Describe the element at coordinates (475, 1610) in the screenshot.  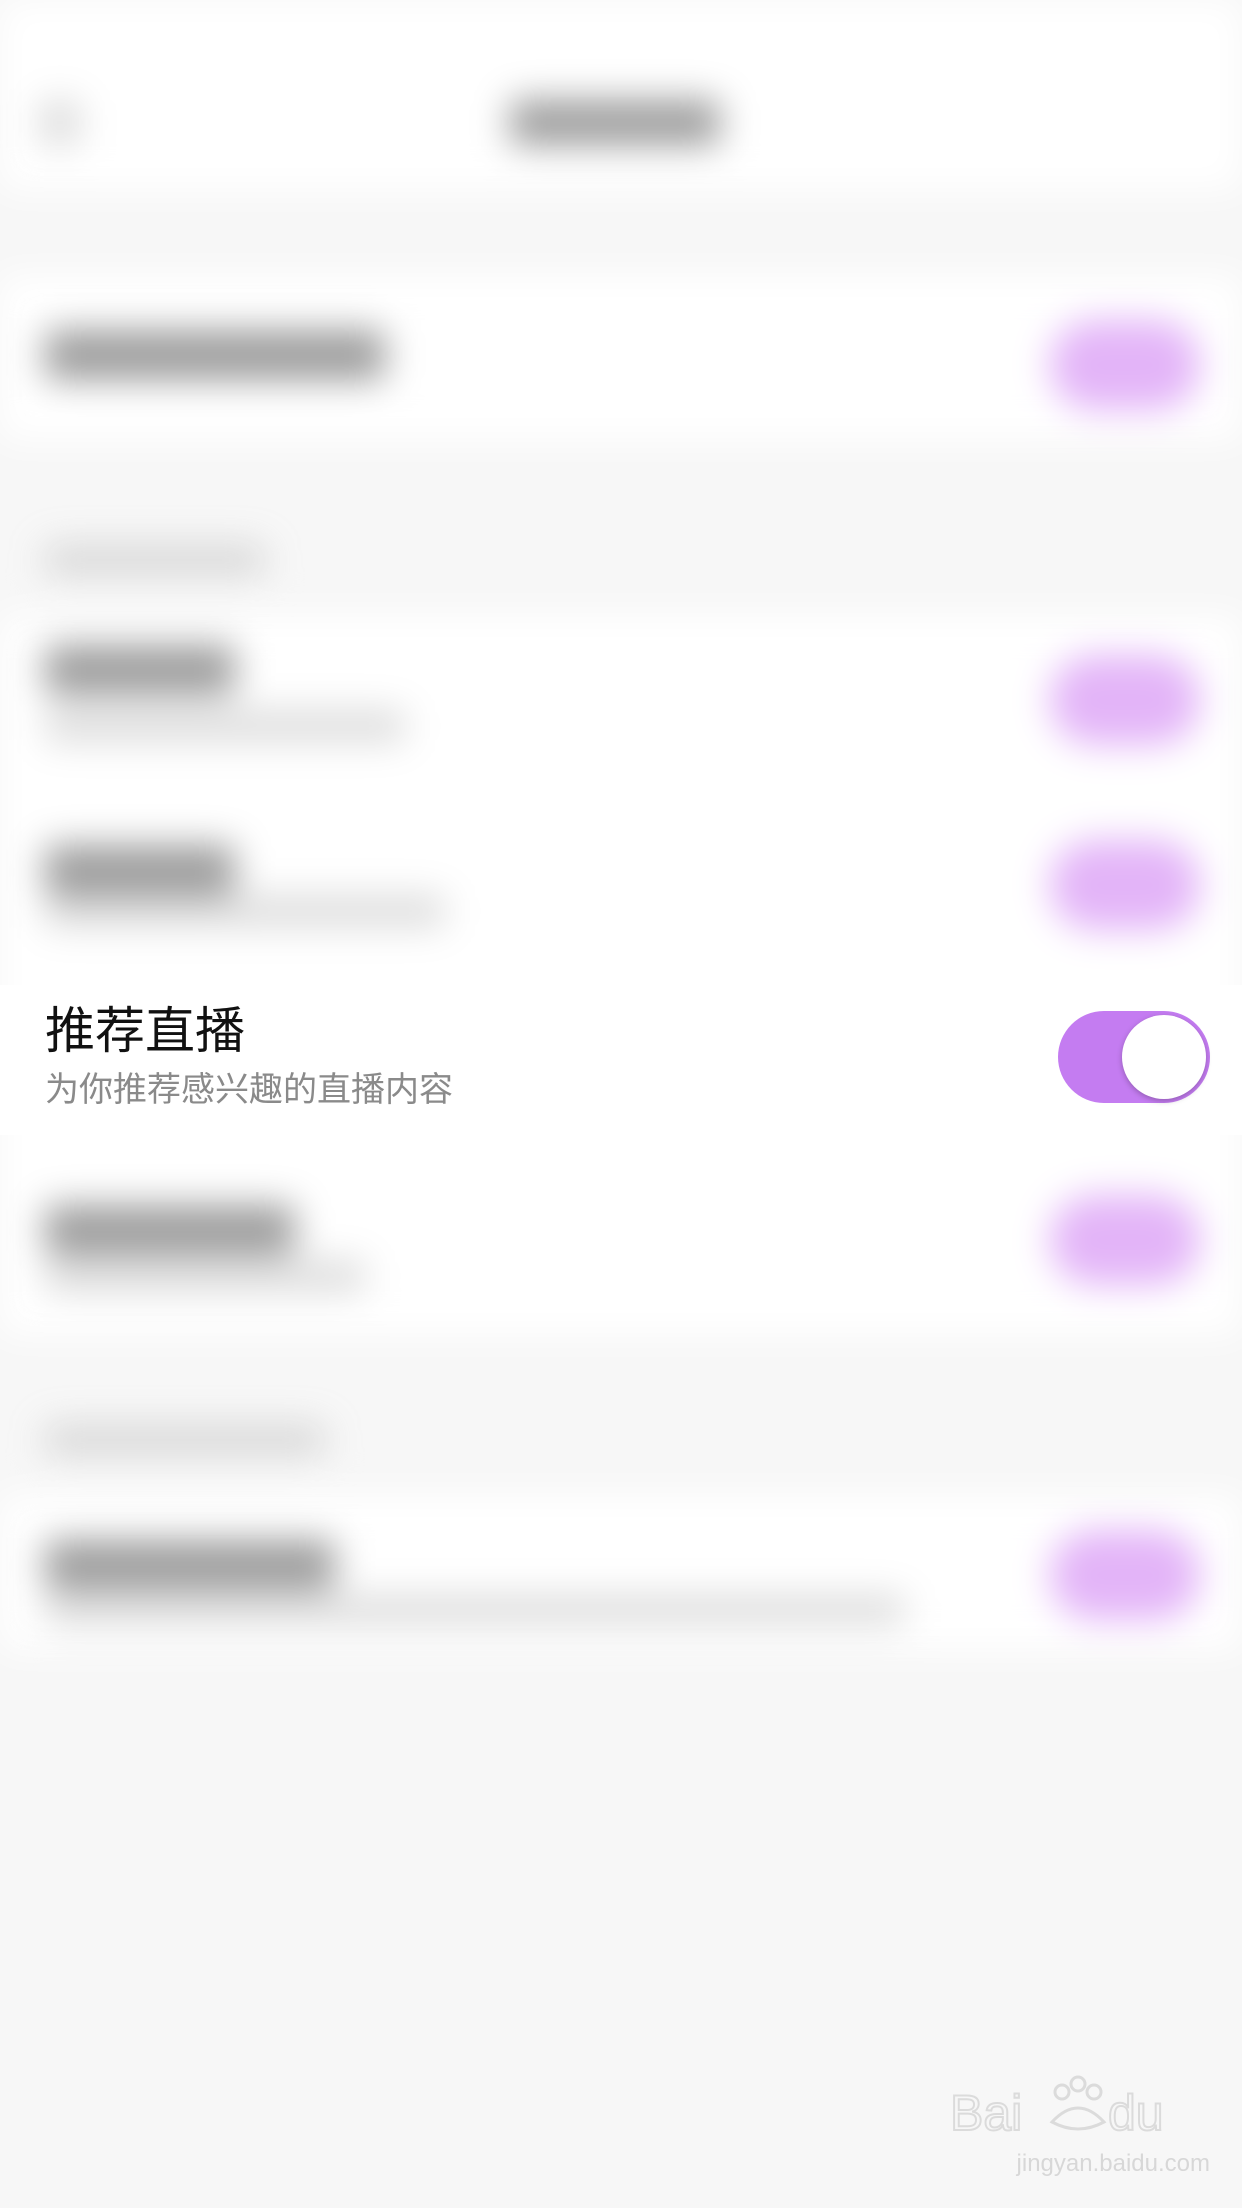
I see `blurred-row-6-subtitle` at that location.